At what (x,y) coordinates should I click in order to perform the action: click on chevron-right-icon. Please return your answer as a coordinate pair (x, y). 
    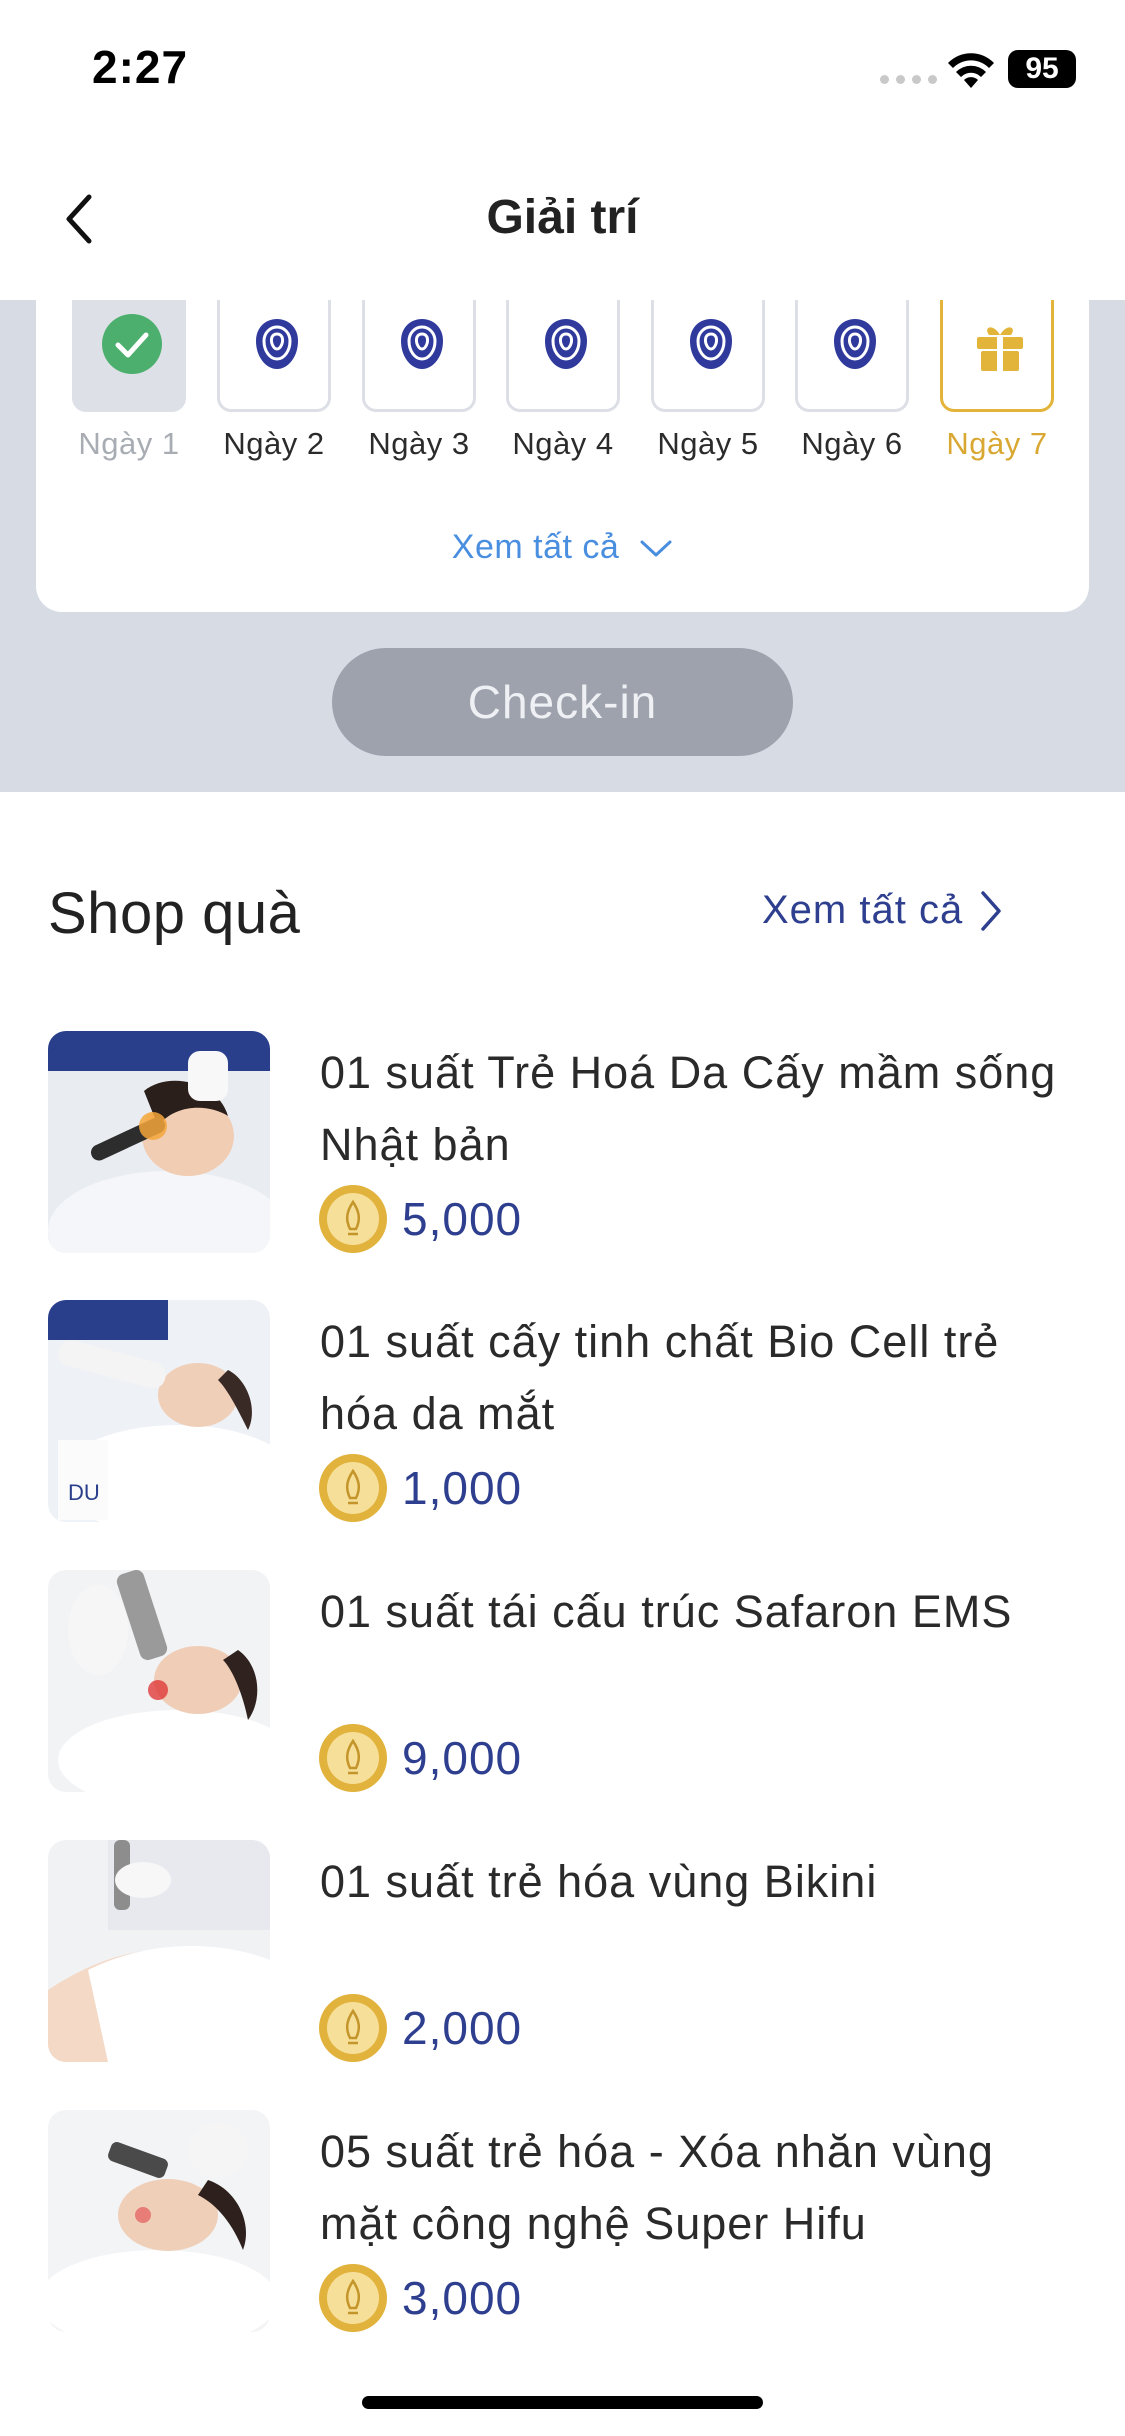
    Looking at the image, I should click on (991, 910).